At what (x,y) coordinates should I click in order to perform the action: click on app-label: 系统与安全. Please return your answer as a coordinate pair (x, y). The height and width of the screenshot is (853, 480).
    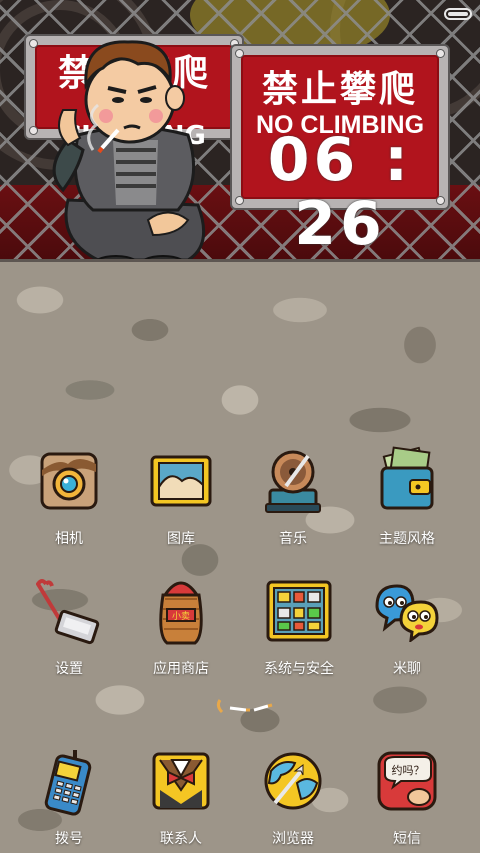
    Looking at the image, I should click on (299, 669).